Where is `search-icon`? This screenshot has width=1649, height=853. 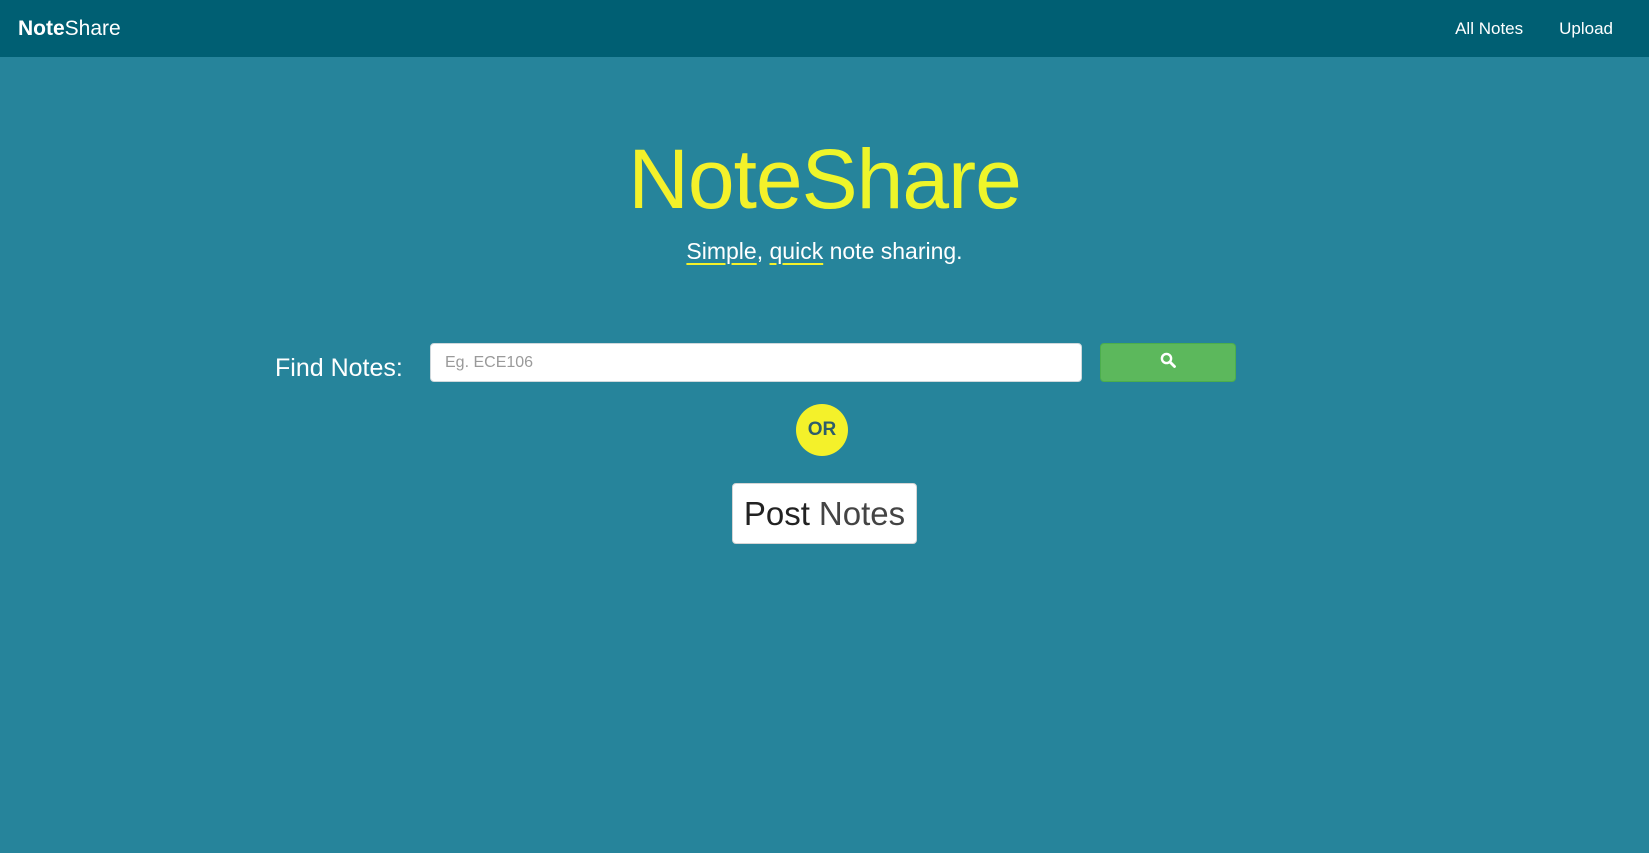 search-icon is located at coordinates (1168, 362).